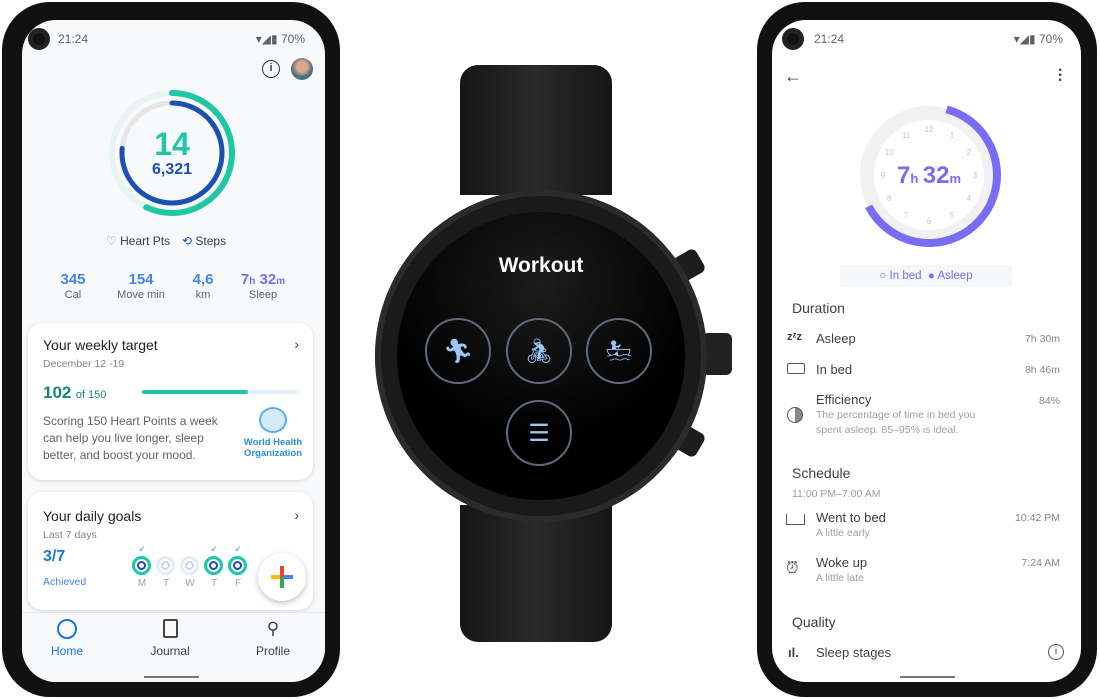 The width and height of the screenshot is (1100, 699). What do you see at coordinates (834, 369) in the screenshot?
I see `inbed-label: In bed` at bounding box center [834, 369].